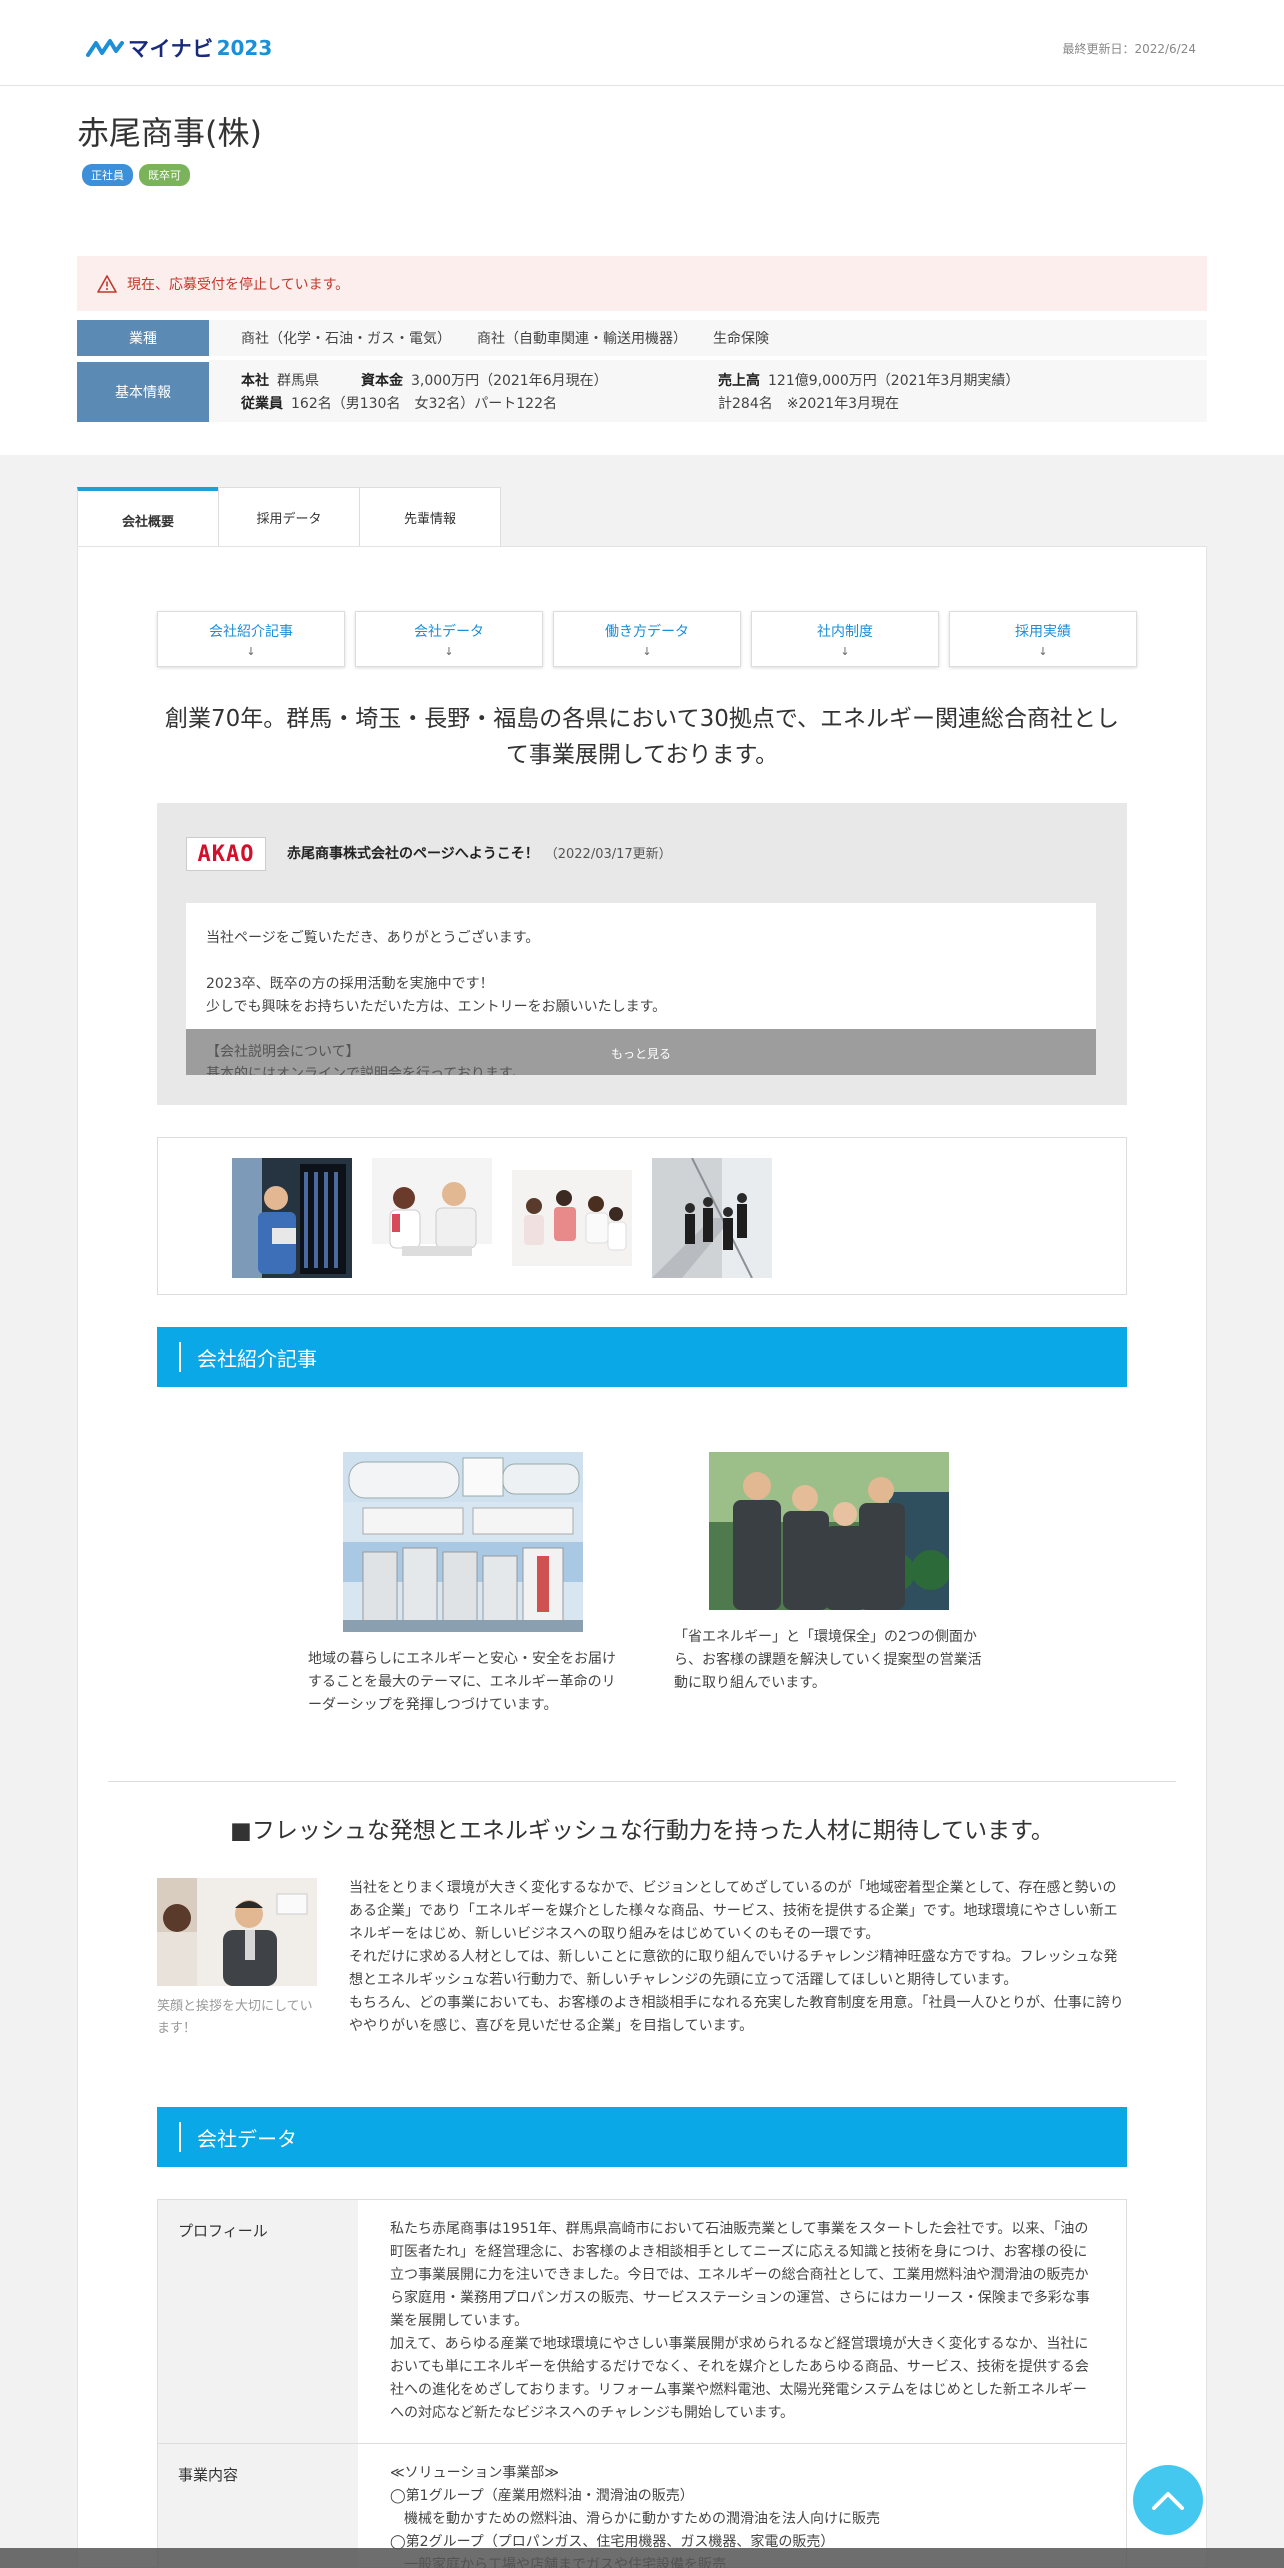  I want to click on bottom-bar, so click(642, 2558).